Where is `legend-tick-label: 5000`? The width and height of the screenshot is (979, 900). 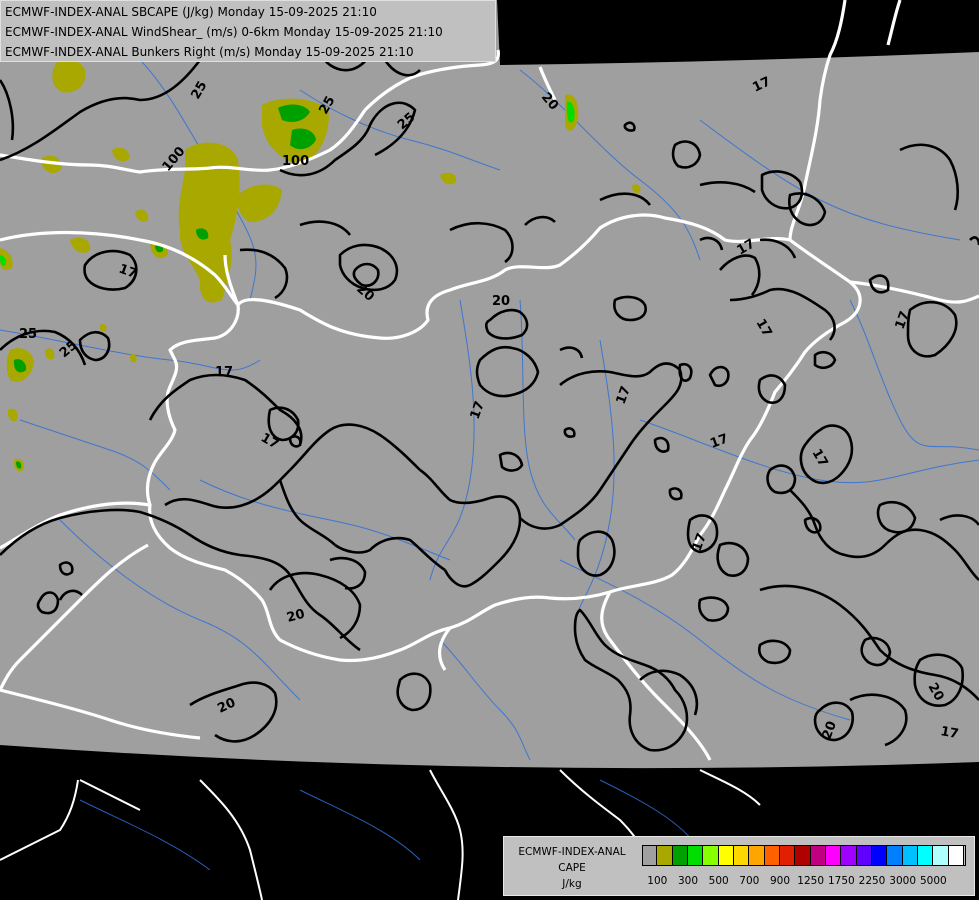
legend-tick-label: 5000 is located at coordinates (933, 881).